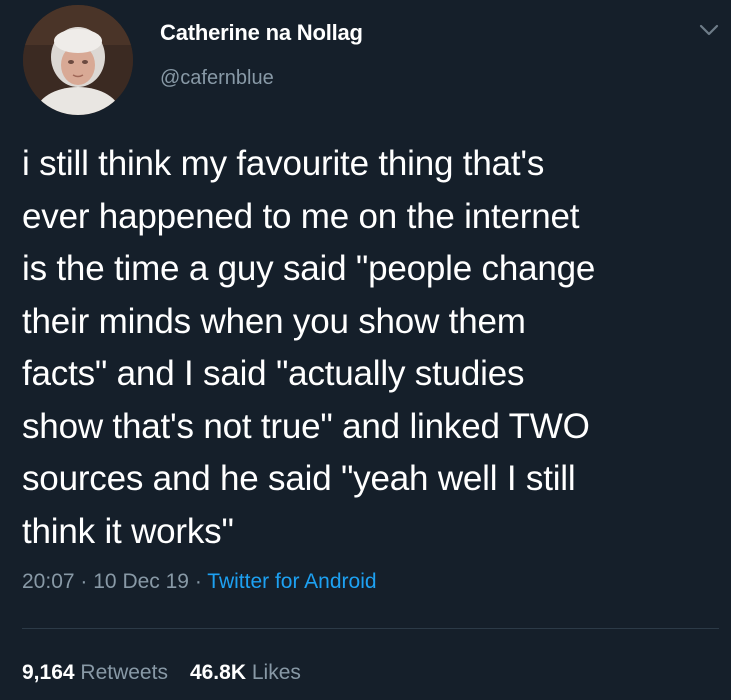  What do you see at coordinates (128, 531) in the screenshot?
I see `tweet-text-line: think it works"` at bounding box center [128, 531].